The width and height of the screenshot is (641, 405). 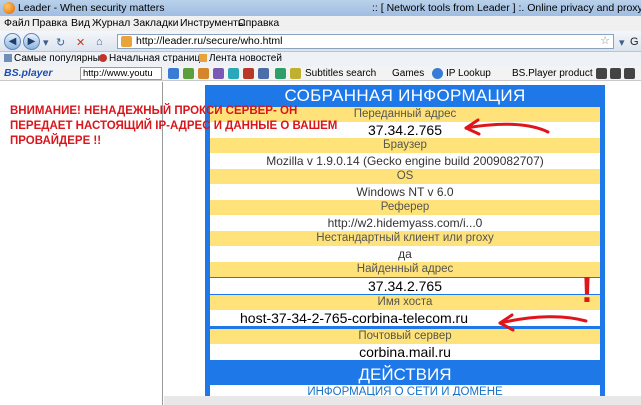 What do you see at coordinates (17, 23) in the screenshot?
I see `menu-file: Файл` at bounding box center [17, 23].